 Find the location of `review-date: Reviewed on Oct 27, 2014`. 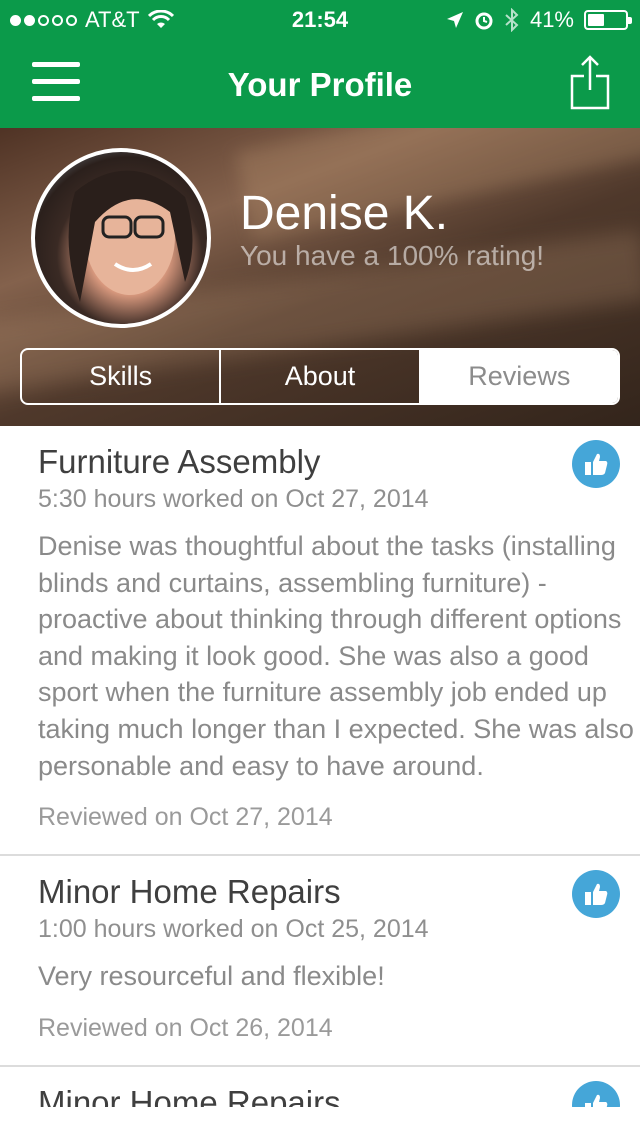

review-date: Reviewed on Oct 27, 2014 is located at coordinates (185, 817).